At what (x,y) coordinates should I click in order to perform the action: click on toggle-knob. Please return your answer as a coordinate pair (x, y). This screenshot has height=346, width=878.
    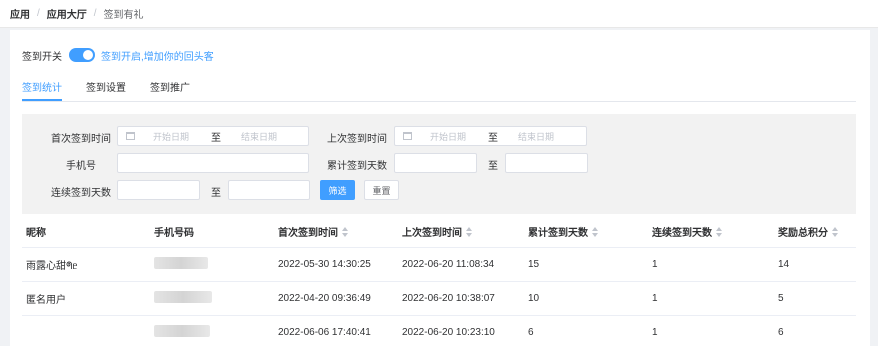
    Looking at the image, I should click on (88, 55).